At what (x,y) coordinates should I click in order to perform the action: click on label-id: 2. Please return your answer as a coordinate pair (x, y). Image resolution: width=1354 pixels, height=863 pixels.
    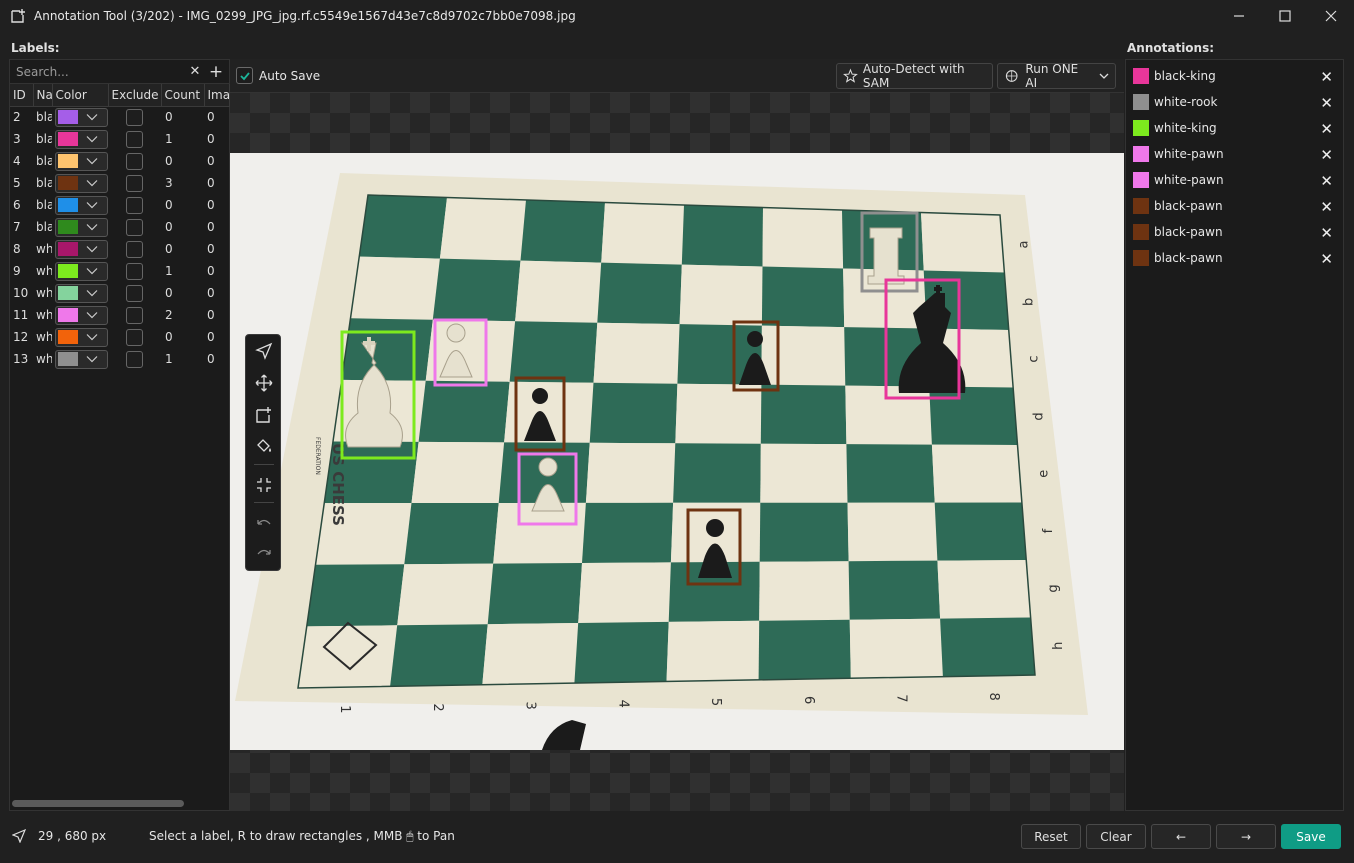
    Looking at the image, I should click on (17, 117).